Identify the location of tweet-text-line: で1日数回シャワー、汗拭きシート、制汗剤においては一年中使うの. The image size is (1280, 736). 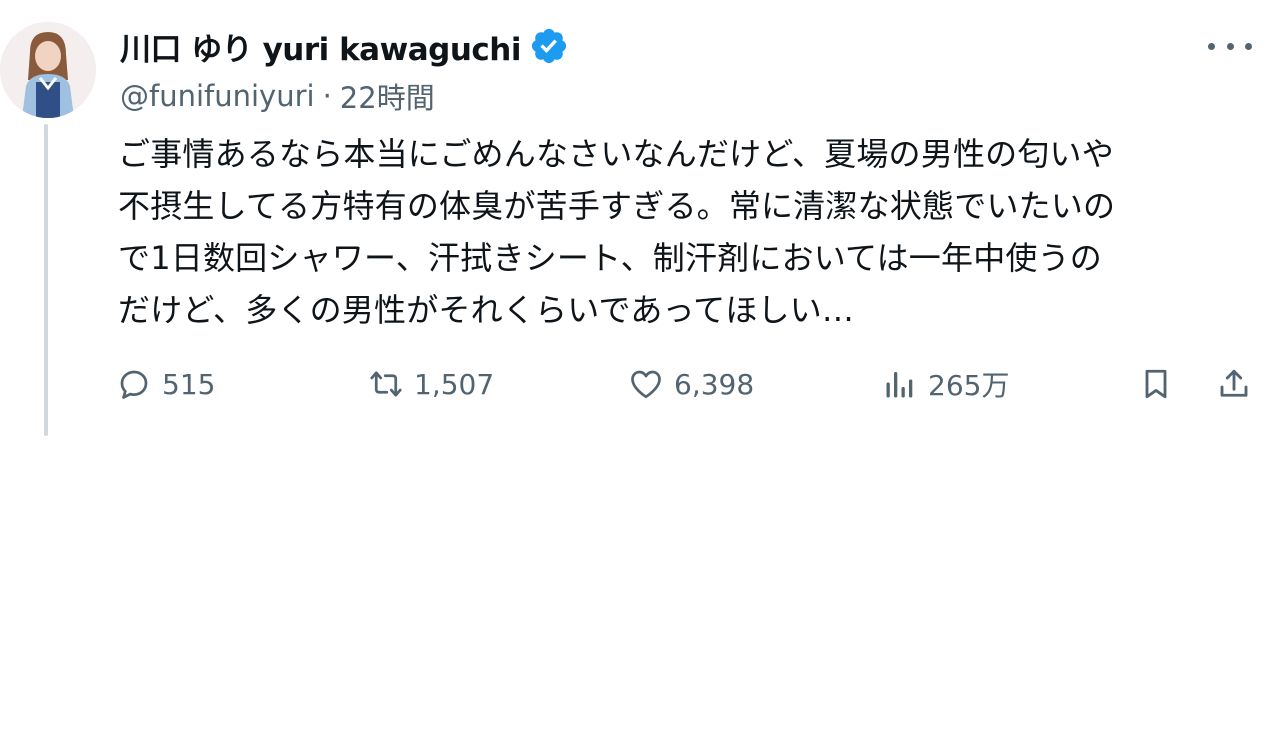
(610, 258).